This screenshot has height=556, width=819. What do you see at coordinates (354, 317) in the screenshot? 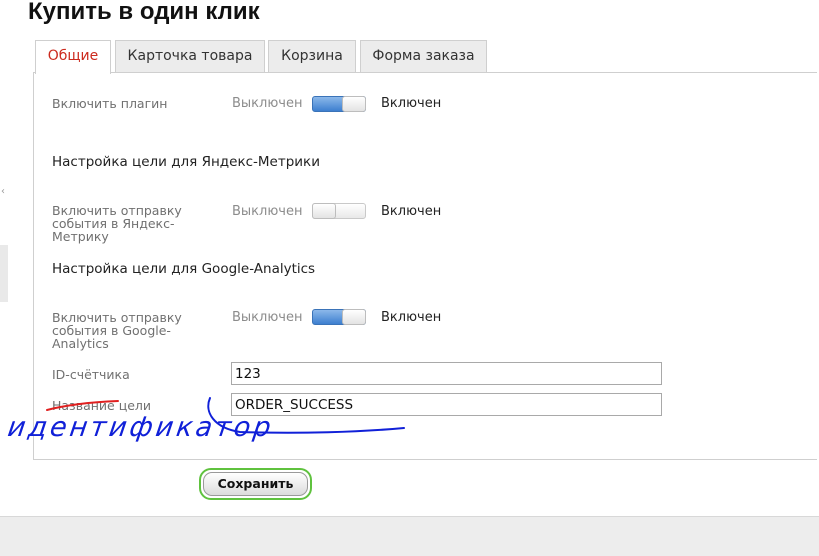
I see `ga-toggle-knob` at bounding box center [354, 317].